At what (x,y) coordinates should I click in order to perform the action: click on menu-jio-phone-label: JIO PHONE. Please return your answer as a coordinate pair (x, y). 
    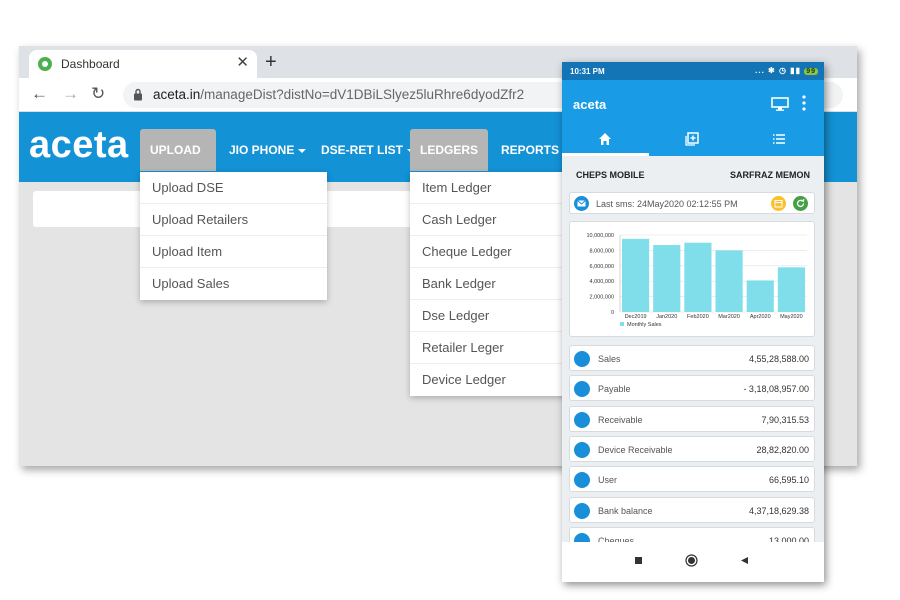
    Looking at the image, I should click on (262, 150).